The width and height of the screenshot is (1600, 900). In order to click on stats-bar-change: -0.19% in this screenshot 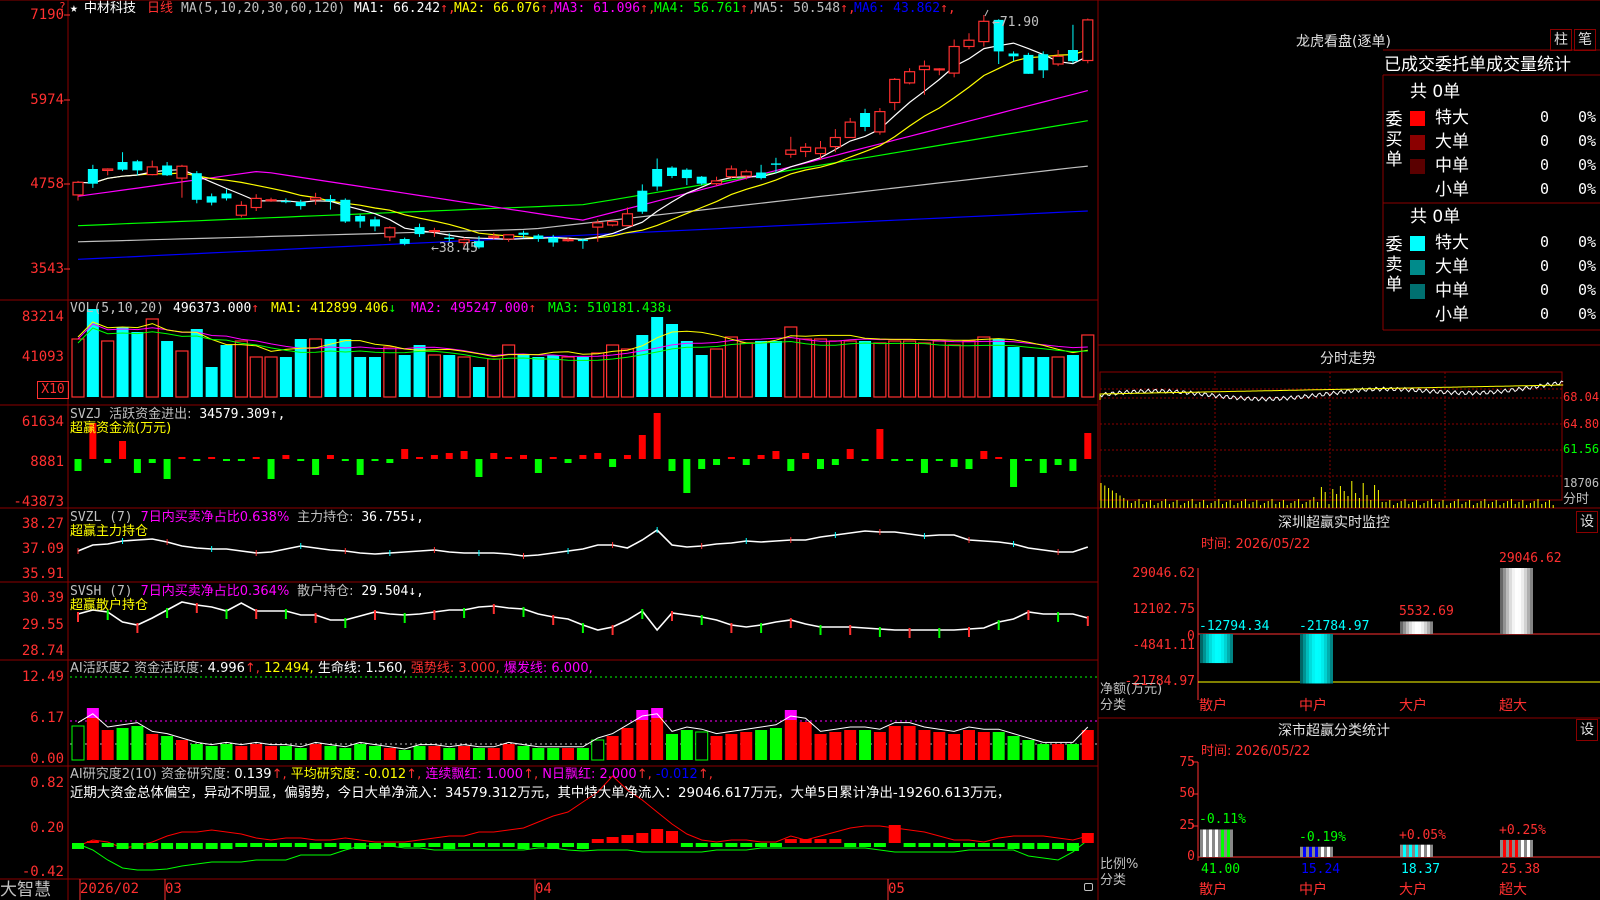, I will do `click(1322, 837)`.